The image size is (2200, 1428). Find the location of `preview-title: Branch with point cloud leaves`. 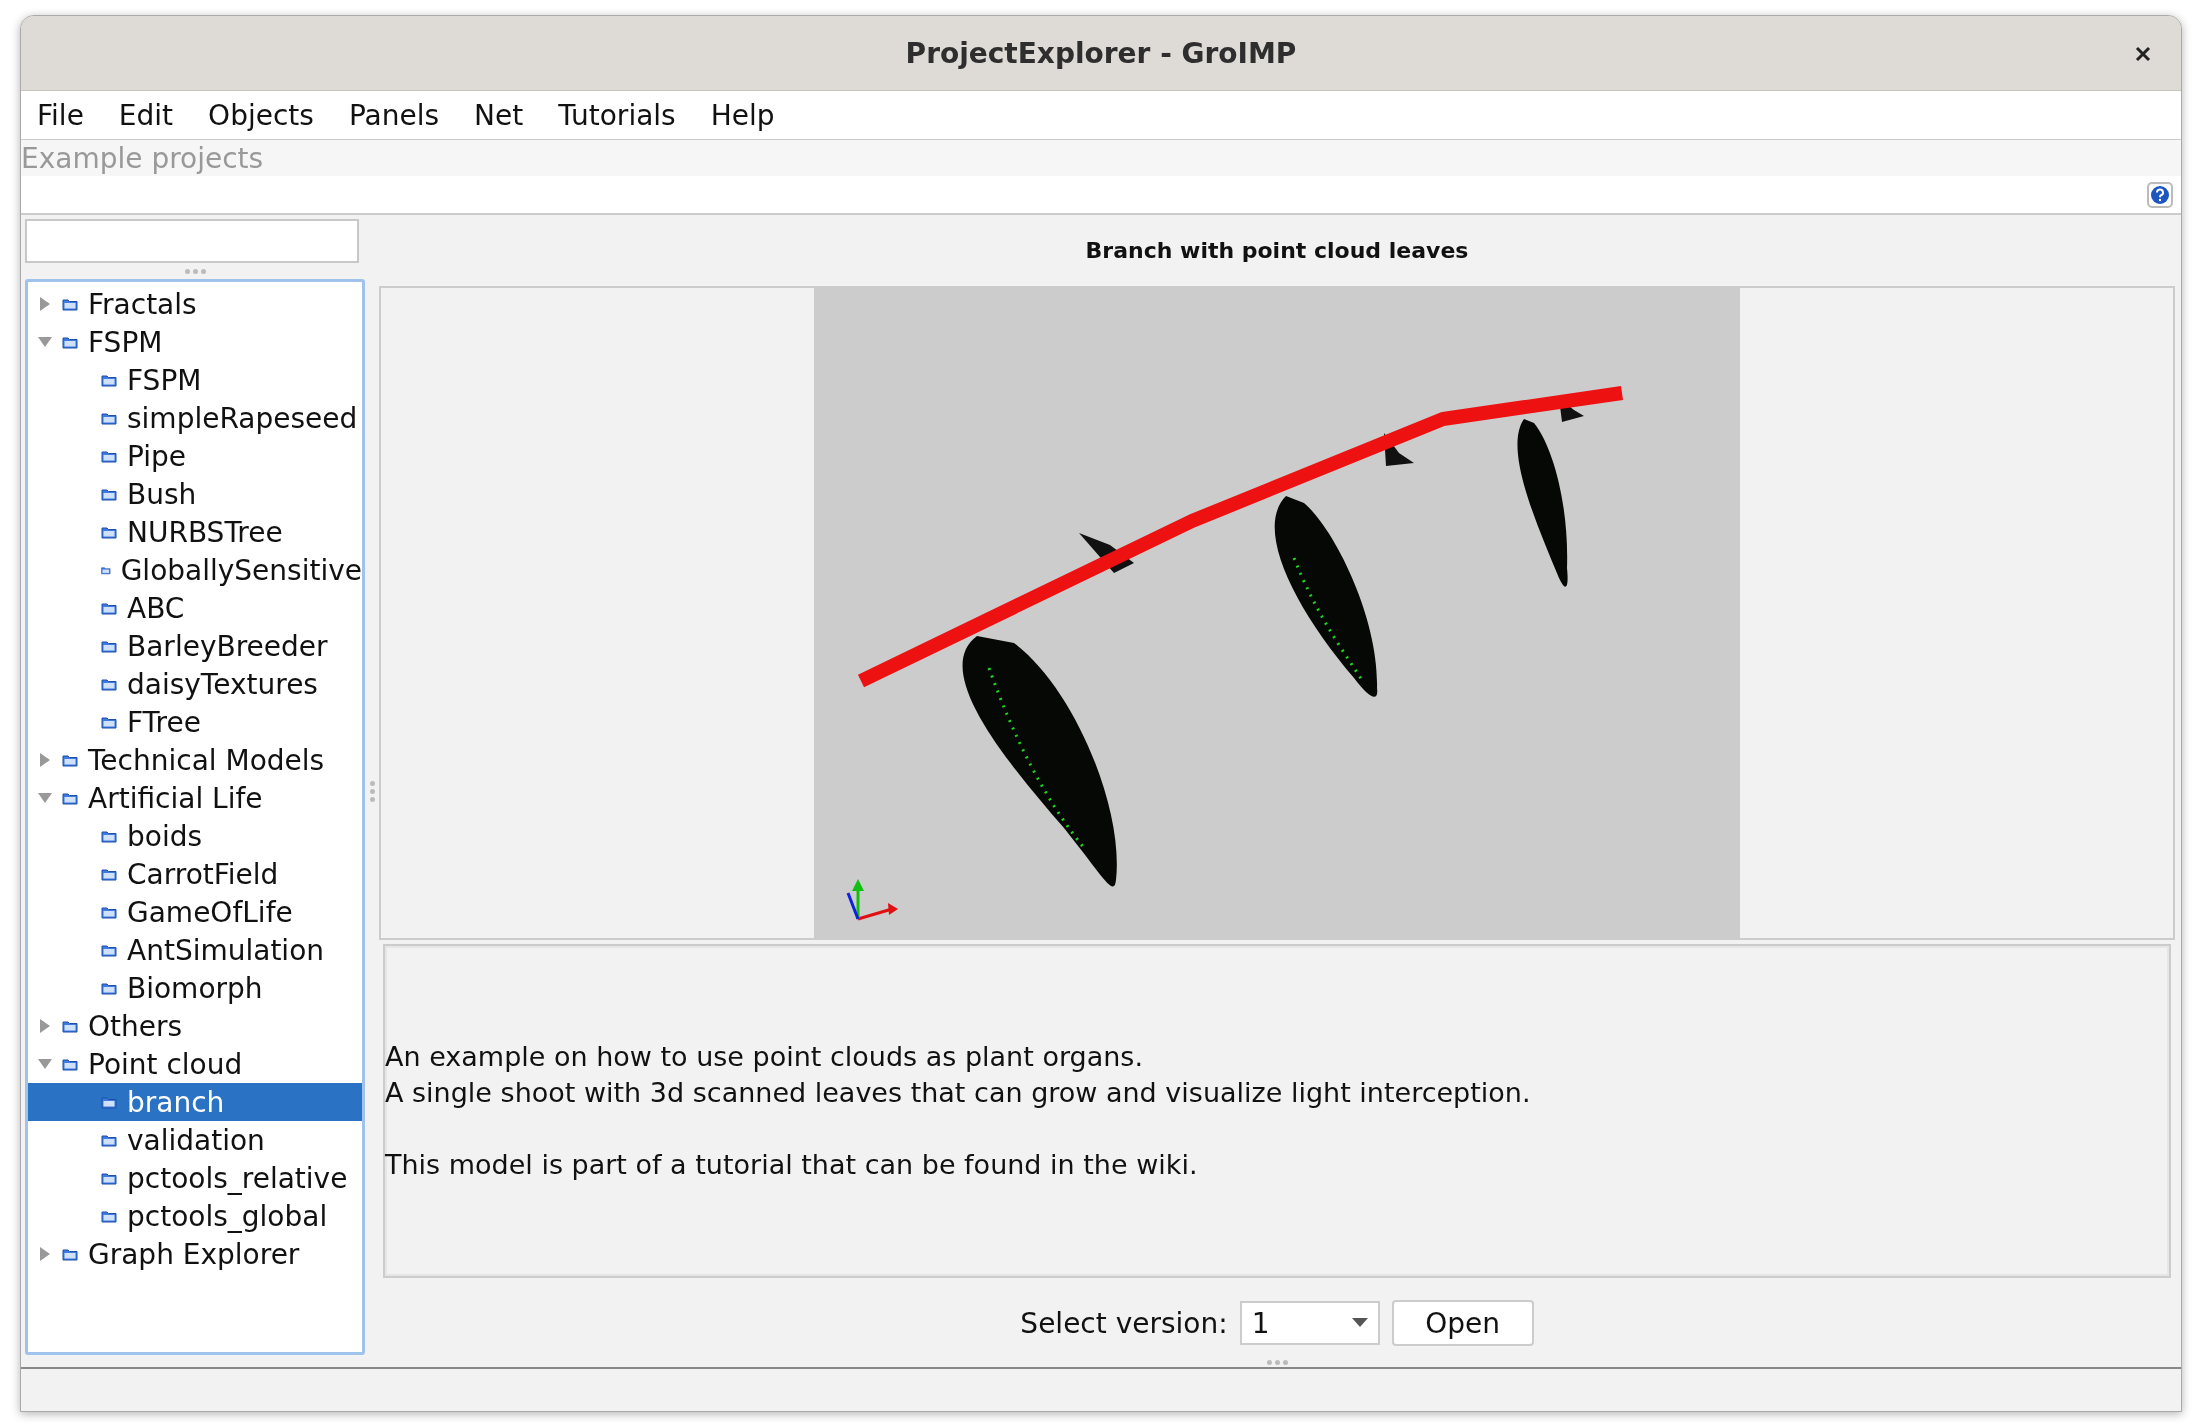

preview-title: Branch with point cloud leaves is located at coordinates (1277, 251).